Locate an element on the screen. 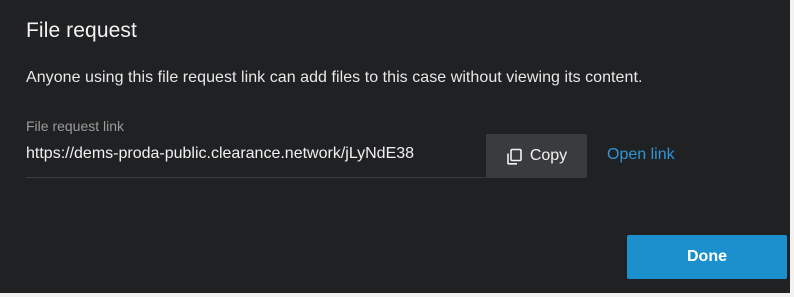  copy-button-label: Copy is located at coordinates (548, 155).